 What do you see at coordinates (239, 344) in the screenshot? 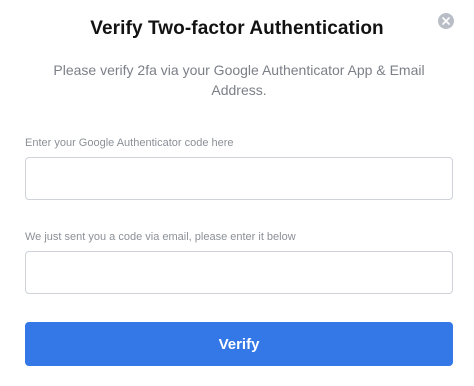
I see `verify-button: Verify` at bounding box center [239, 344].